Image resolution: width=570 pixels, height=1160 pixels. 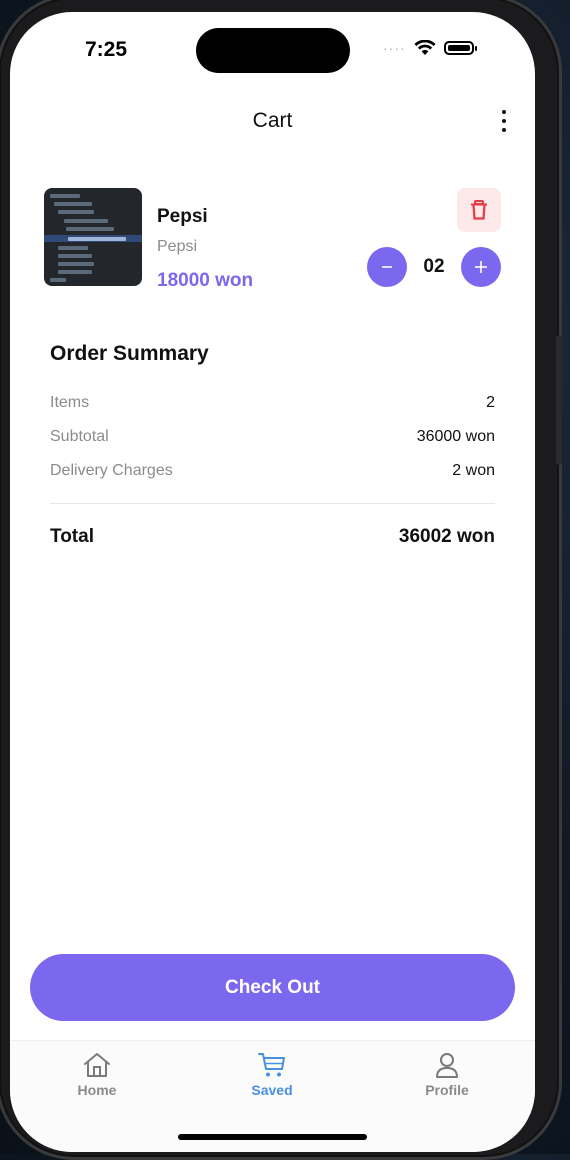 I want to click on trash-icon, so click(x=479, y=210).